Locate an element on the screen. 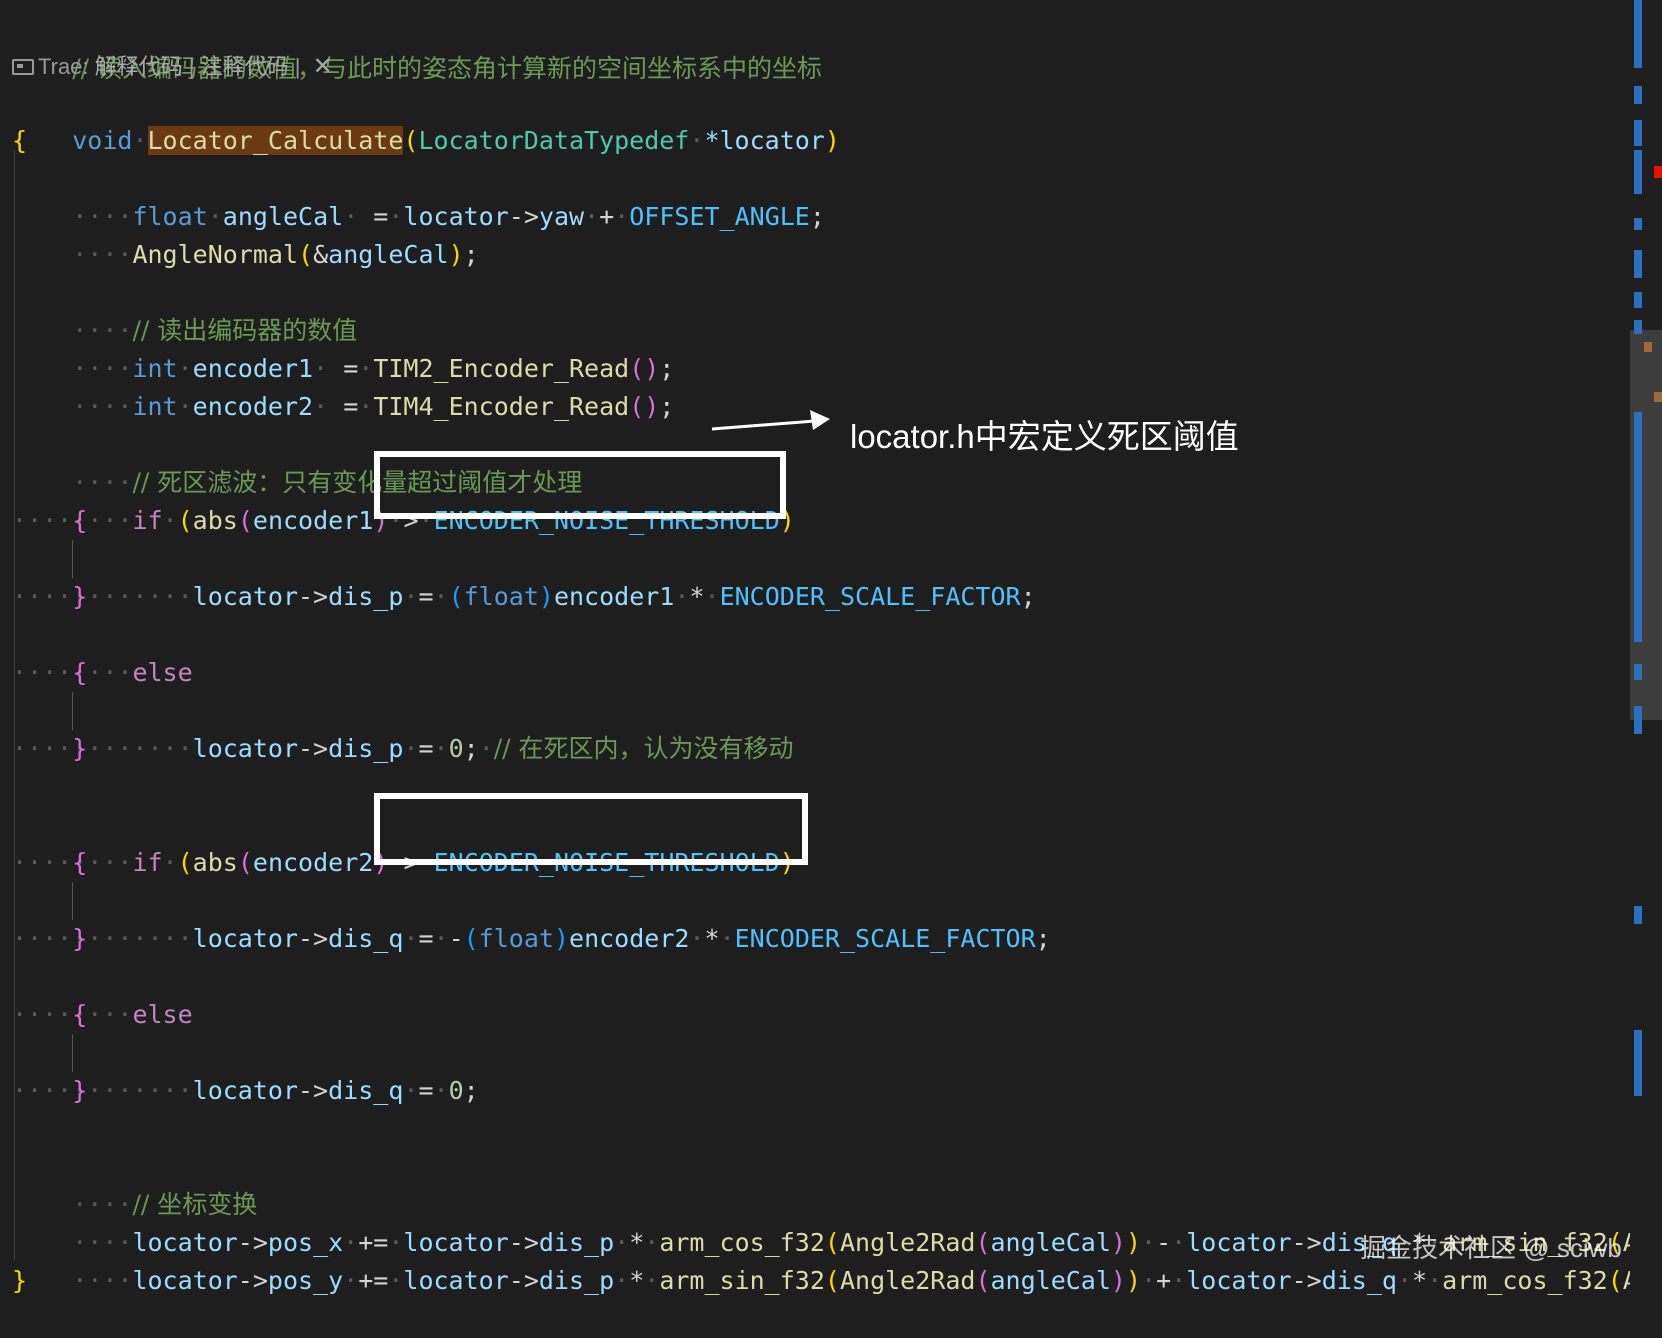 Image resolution: width=1662 pixels, height=1338 pixels. code-line-encoder2: ····int·encoder2· =·TIM4_Encoder_Read(); is located at coordinates (373, 406).